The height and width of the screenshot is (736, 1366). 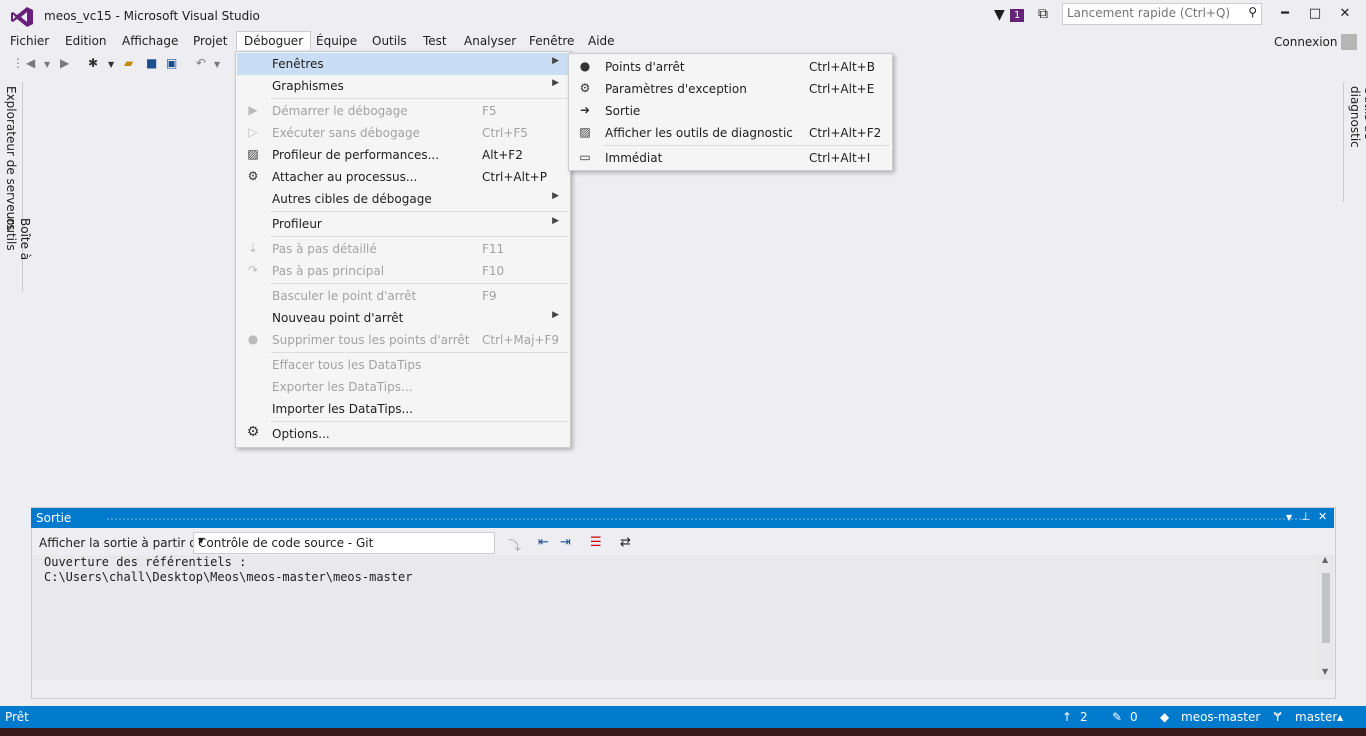 What do you see at coordinates (274, 40) in the screenshot?
I see `menu-deboguer: Déboguer` at bounding box center [274, 40].